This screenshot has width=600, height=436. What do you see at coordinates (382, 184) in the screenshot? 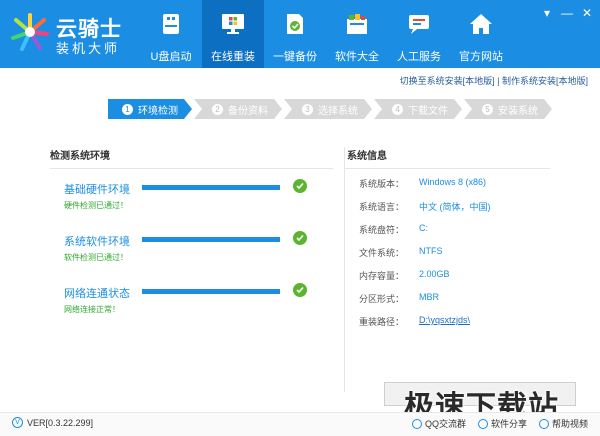
I see `info-key: 系统版本：` at bounding box center [382, 184].